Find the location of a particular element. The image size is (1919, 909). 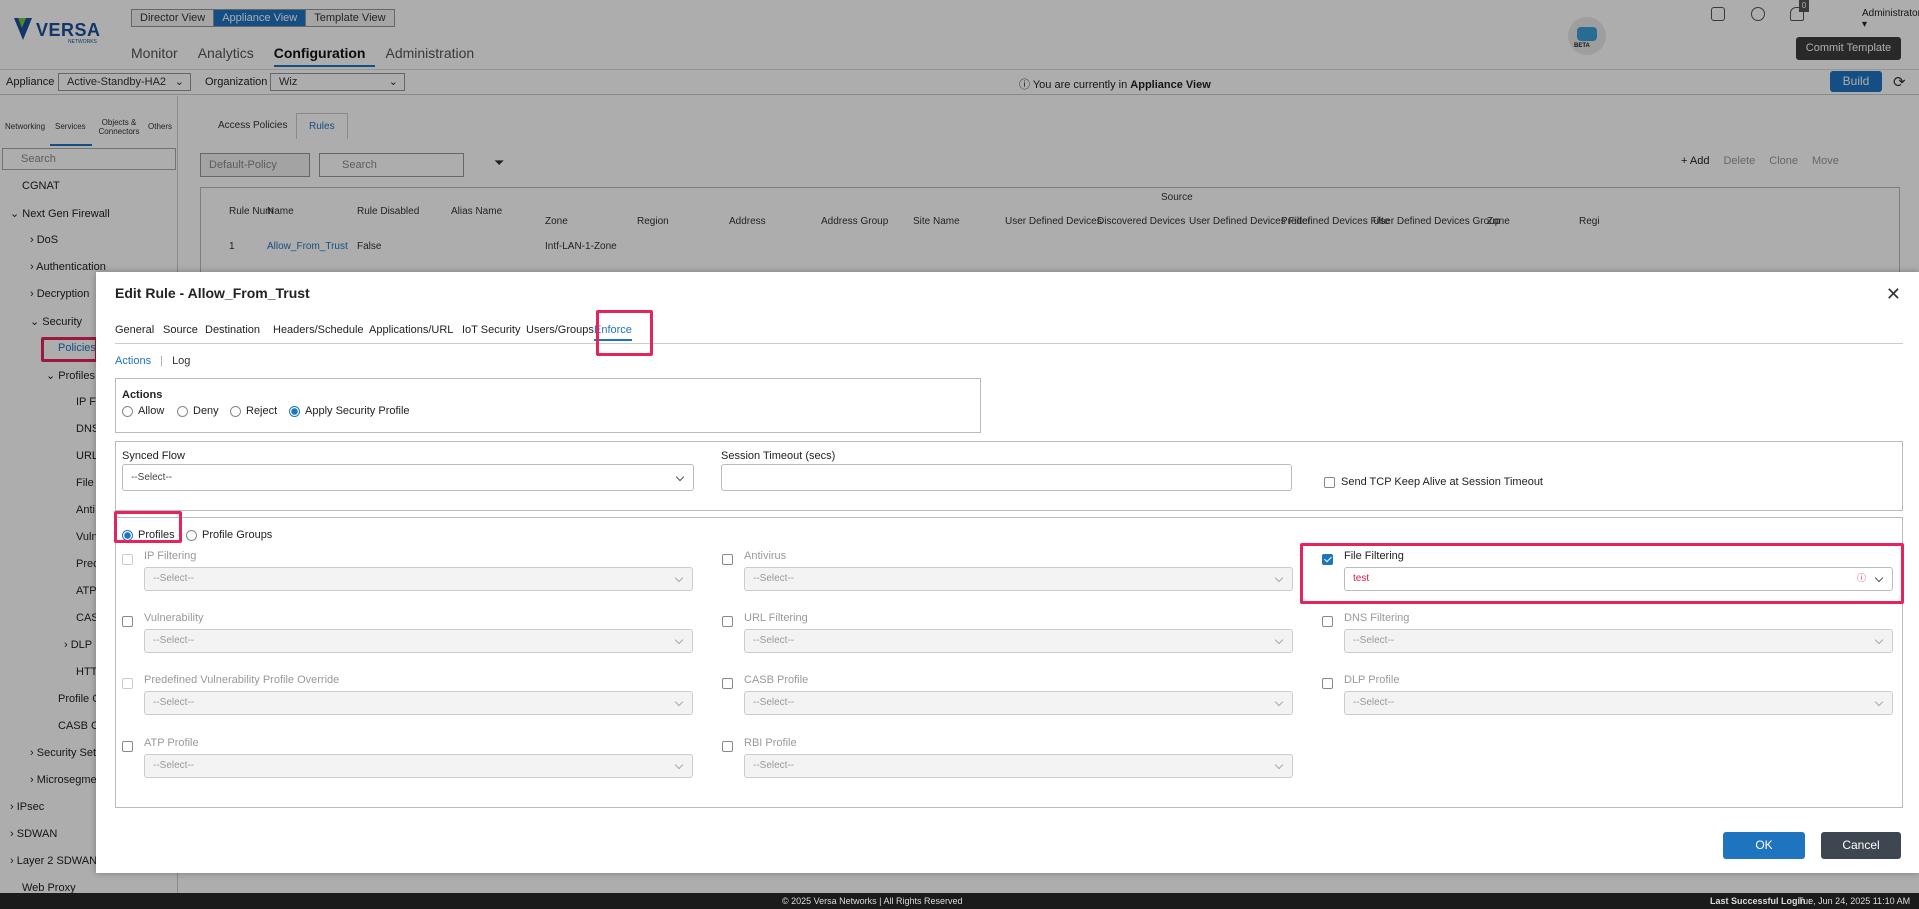

antivirus-select: --Select-- is located at coordinates (1018, 579).